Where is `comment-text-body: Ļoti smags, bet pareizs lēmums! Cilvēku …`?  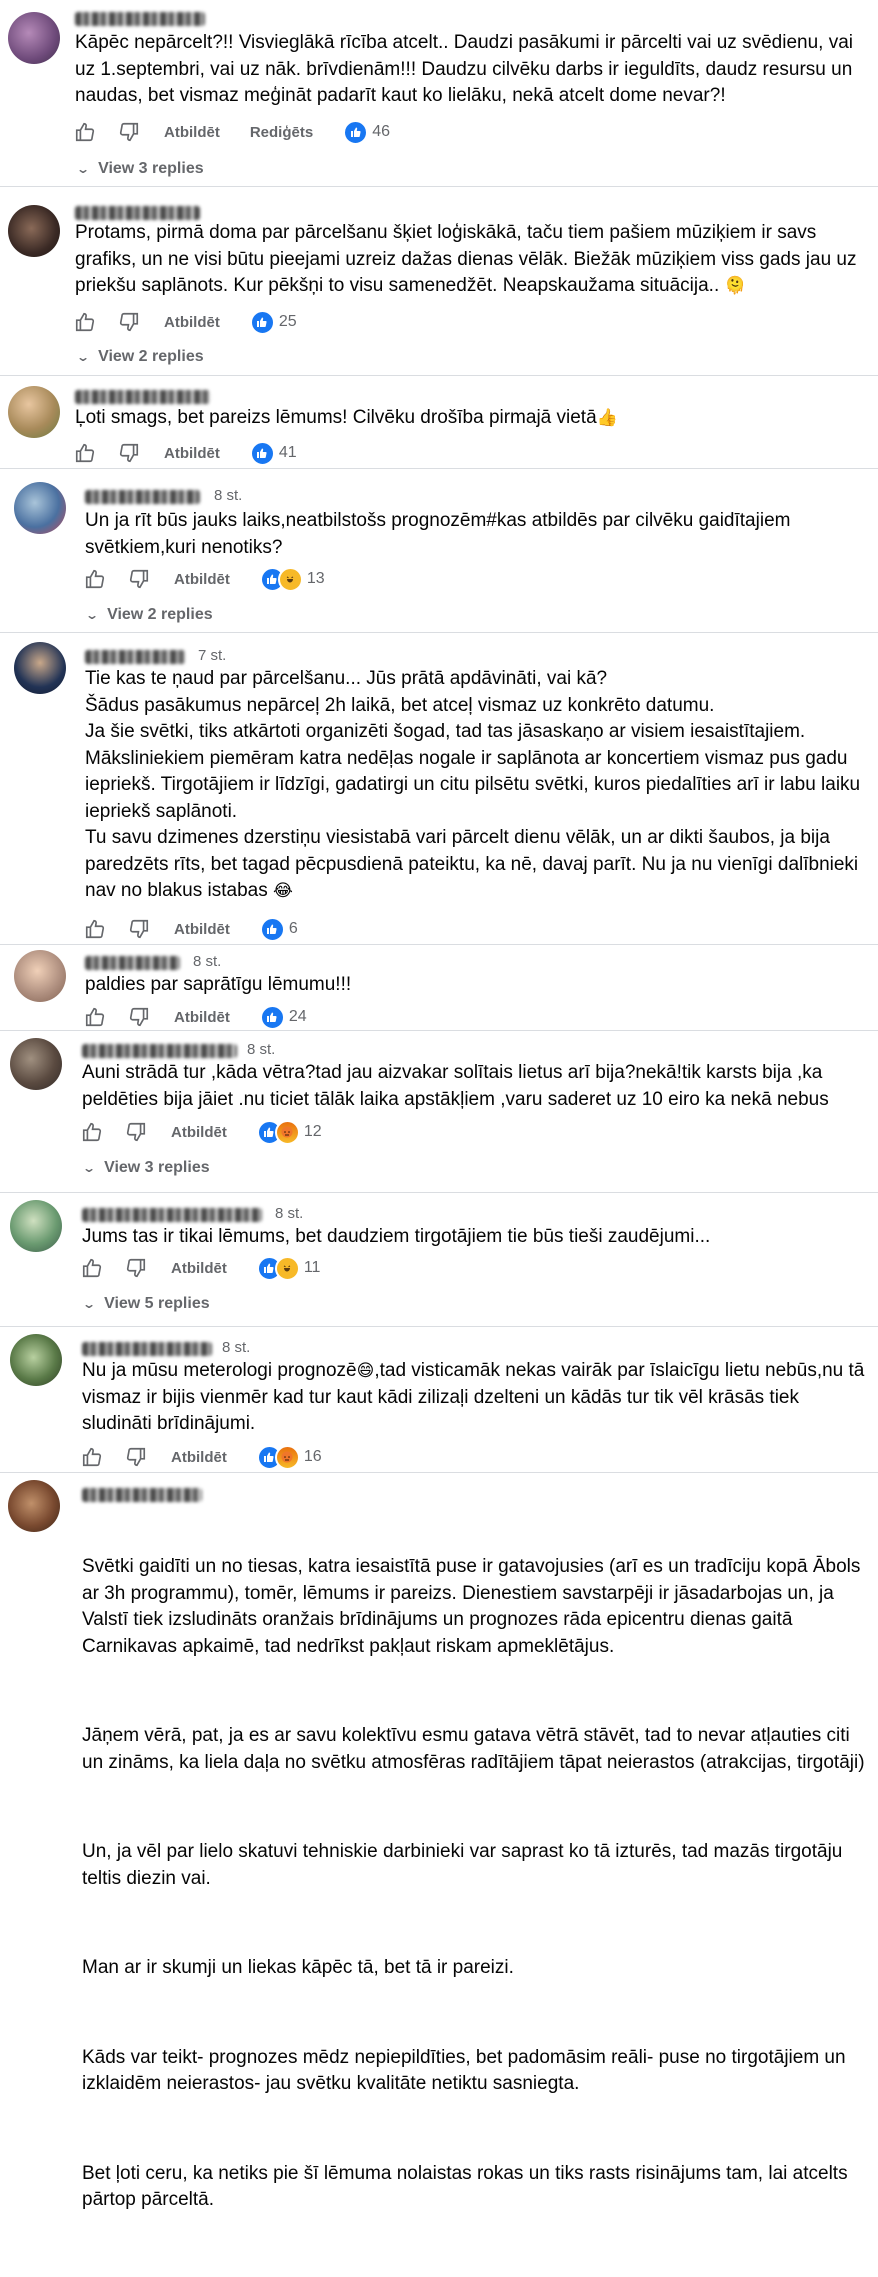 comment-text-body: Ļoti smags, bet pareizs lēmums! Cilvēku … is located at coordinates (336, 417).